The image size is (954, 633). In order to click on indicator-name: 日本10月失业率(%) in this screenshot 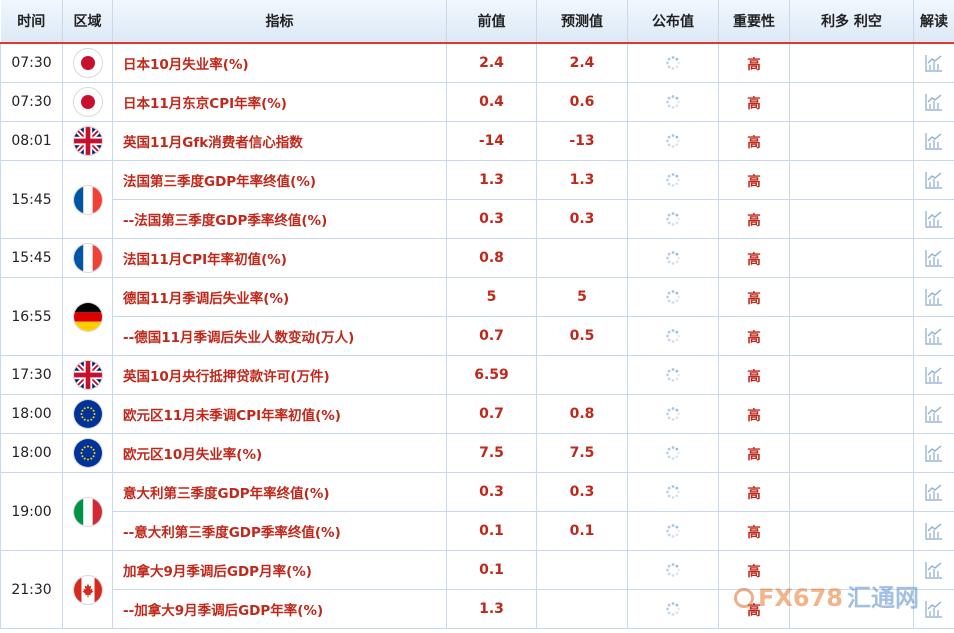, I will do `click(279, 62)`.